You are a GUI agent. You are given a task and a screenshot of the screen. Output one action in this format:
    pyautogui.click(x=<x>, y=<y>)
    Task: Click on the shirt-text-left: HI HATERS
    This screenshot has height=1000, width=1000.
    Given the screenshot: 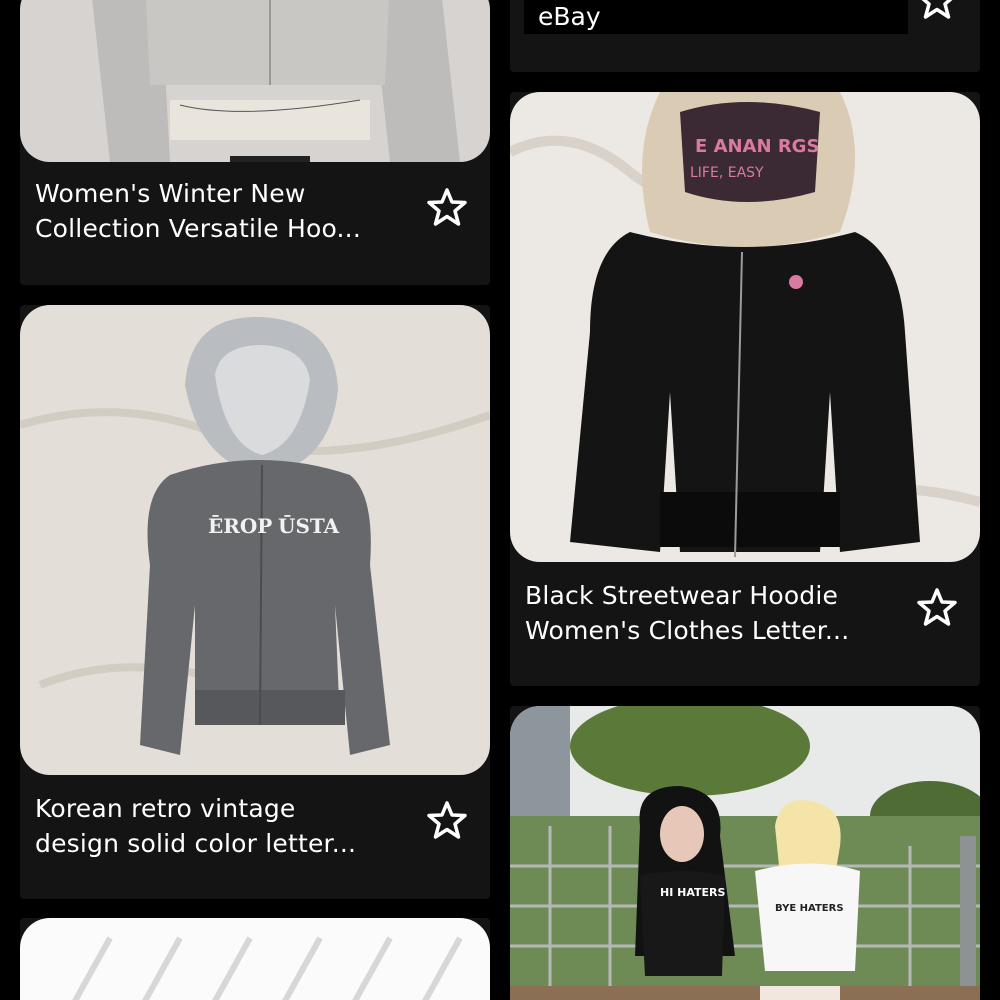 What is the action you would take?
    pyautogui.click(x=692, y=892)
    